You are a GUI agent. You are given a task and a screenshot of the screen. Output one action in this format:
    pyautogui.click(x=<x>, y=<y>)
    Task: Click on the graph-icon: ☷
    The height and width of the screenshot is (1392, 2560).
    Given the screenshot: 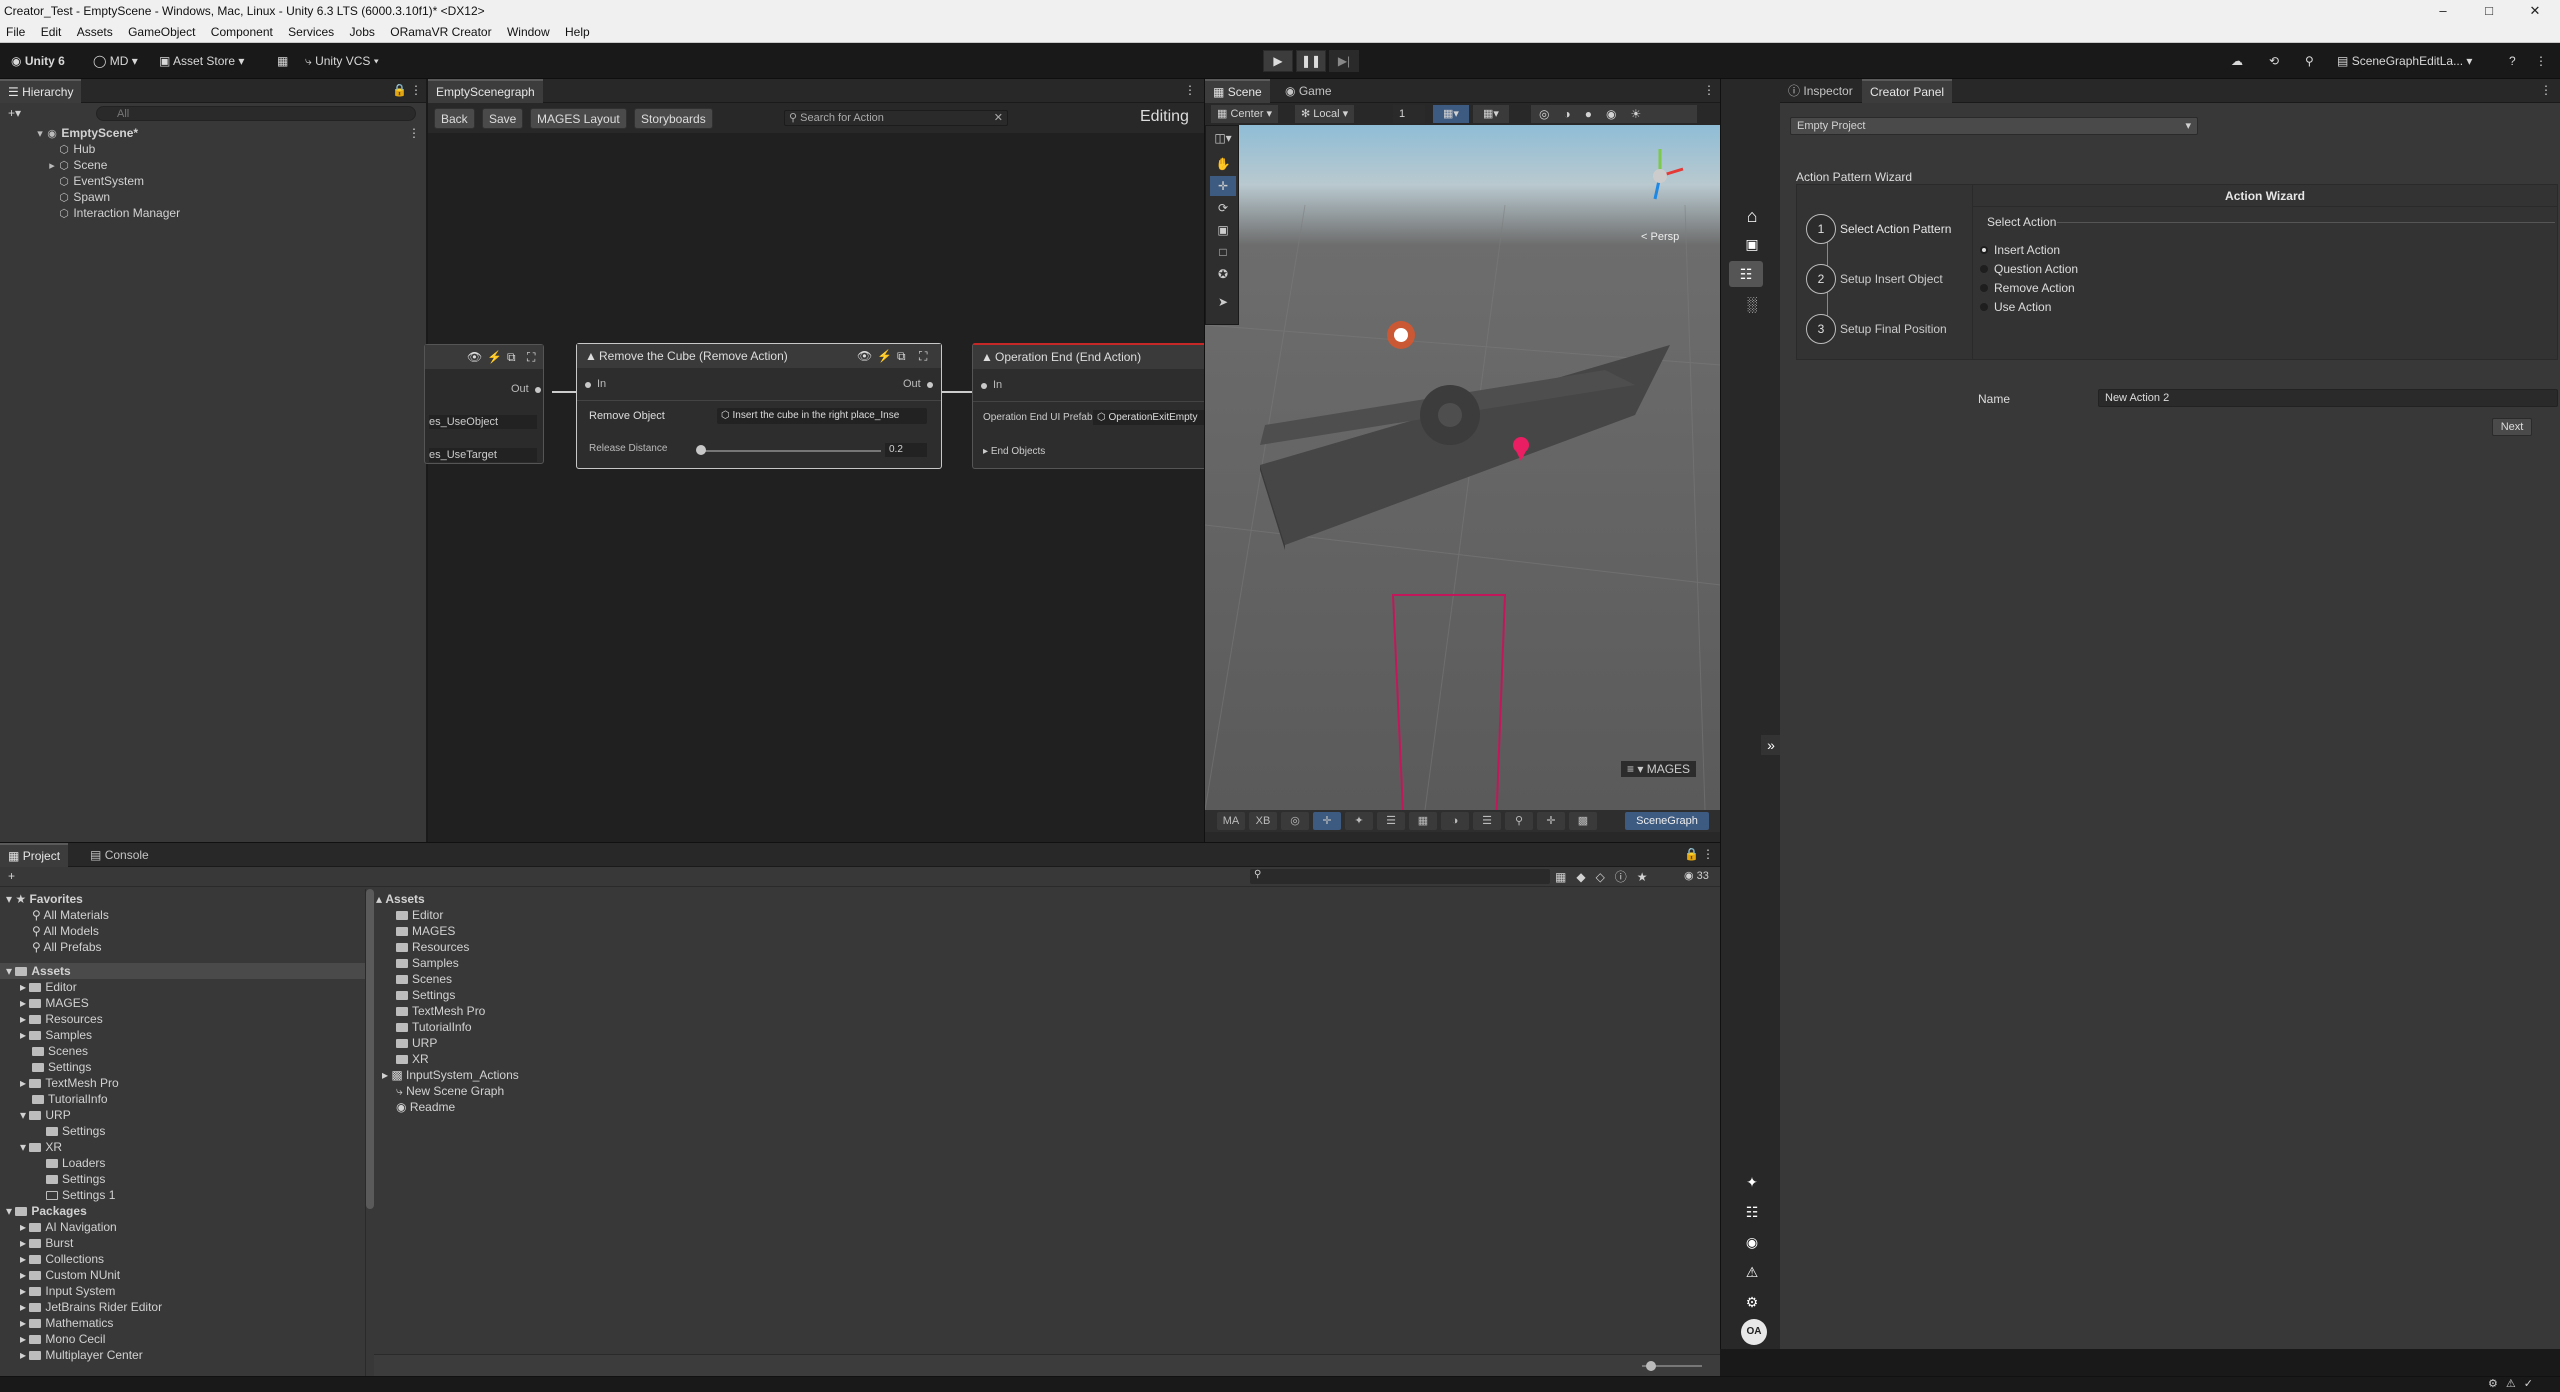 What is the action you would take?
    pyautogui.click(x=1752, y=1212)
    